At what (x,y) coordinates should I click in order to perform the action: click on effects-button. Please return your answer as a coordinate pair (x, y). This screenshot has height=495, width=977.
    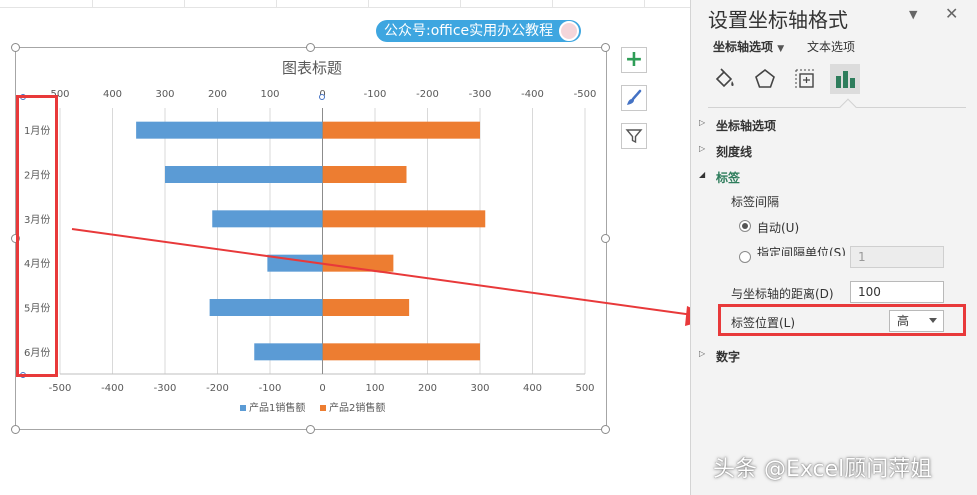
    Looking at the image, I should click on (765, 79).